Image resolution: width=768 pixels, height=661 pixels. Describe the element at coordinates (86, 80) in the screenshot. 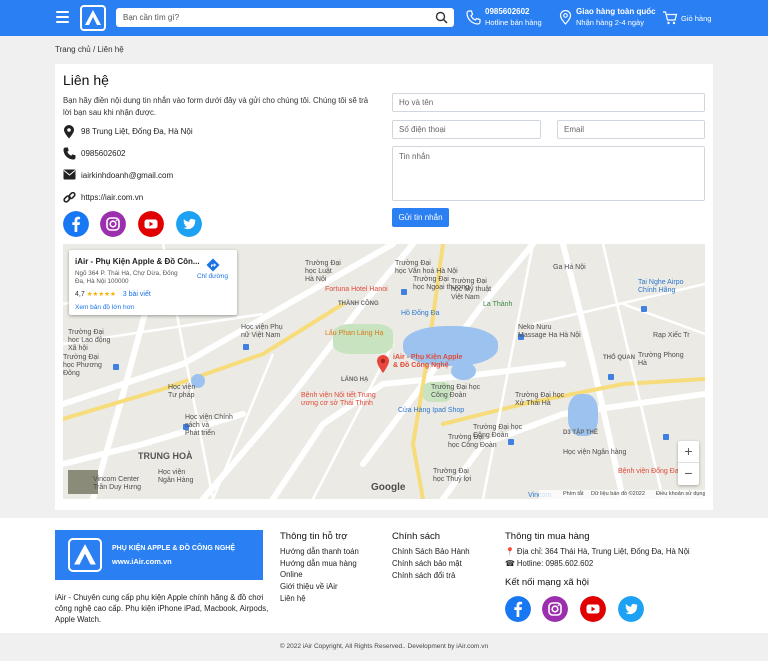

I see `page-title: Liên hệ` at that location.